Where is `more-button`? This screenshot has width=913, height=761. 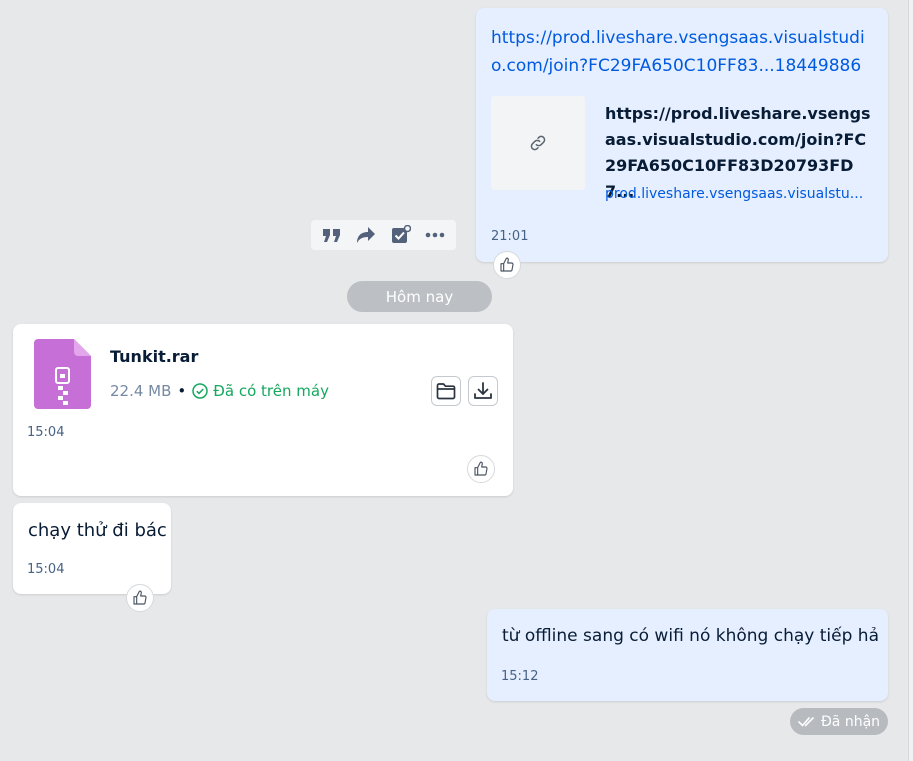
more-button is located at coordinates (435, 235).